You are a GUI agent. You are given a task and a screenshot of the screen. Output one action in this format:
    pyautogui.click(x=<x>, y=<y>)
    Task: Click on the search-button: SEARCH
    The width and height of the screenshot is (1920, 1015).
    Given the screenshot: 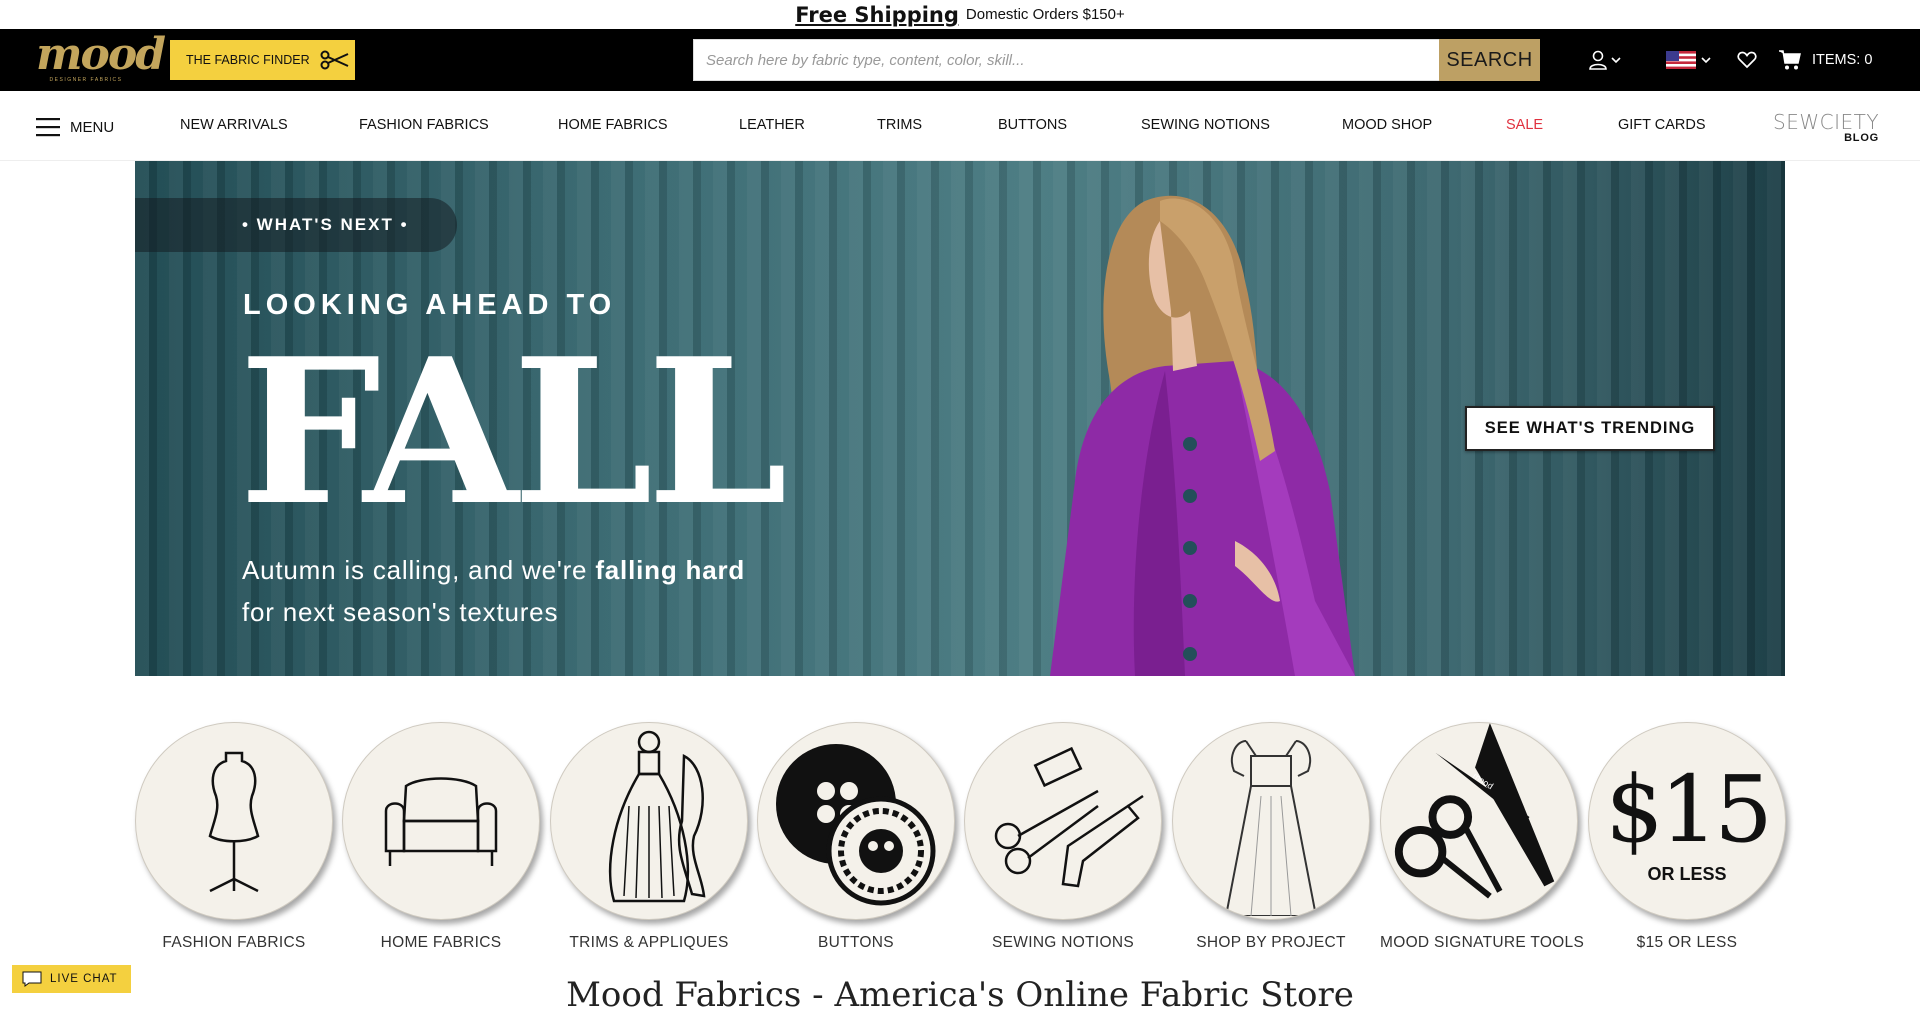 What is the action you would take?
    pyautogui.click(x=1489, y=60)
    